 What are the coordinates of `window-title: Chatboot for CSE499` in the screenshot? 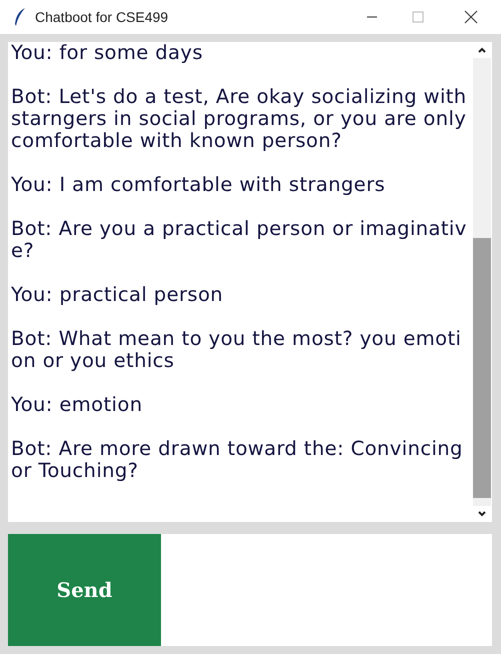 It's located at (102, 17).